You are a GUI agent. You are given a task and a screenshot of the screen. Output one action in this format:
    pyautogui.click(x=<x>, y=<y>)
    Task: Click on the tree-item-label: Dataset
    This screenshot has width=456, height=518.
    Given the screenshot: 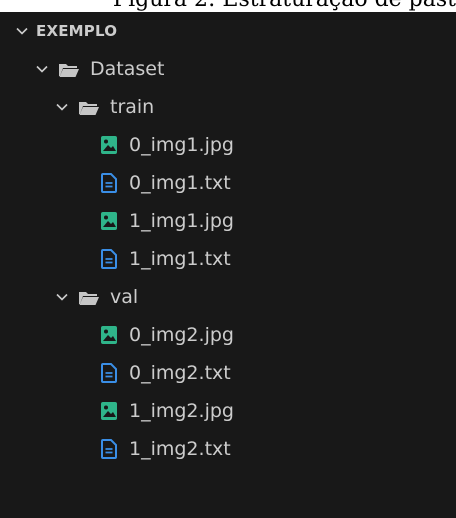 What is the action you would take?
    pyautogui.click(x=127, y=69)
    